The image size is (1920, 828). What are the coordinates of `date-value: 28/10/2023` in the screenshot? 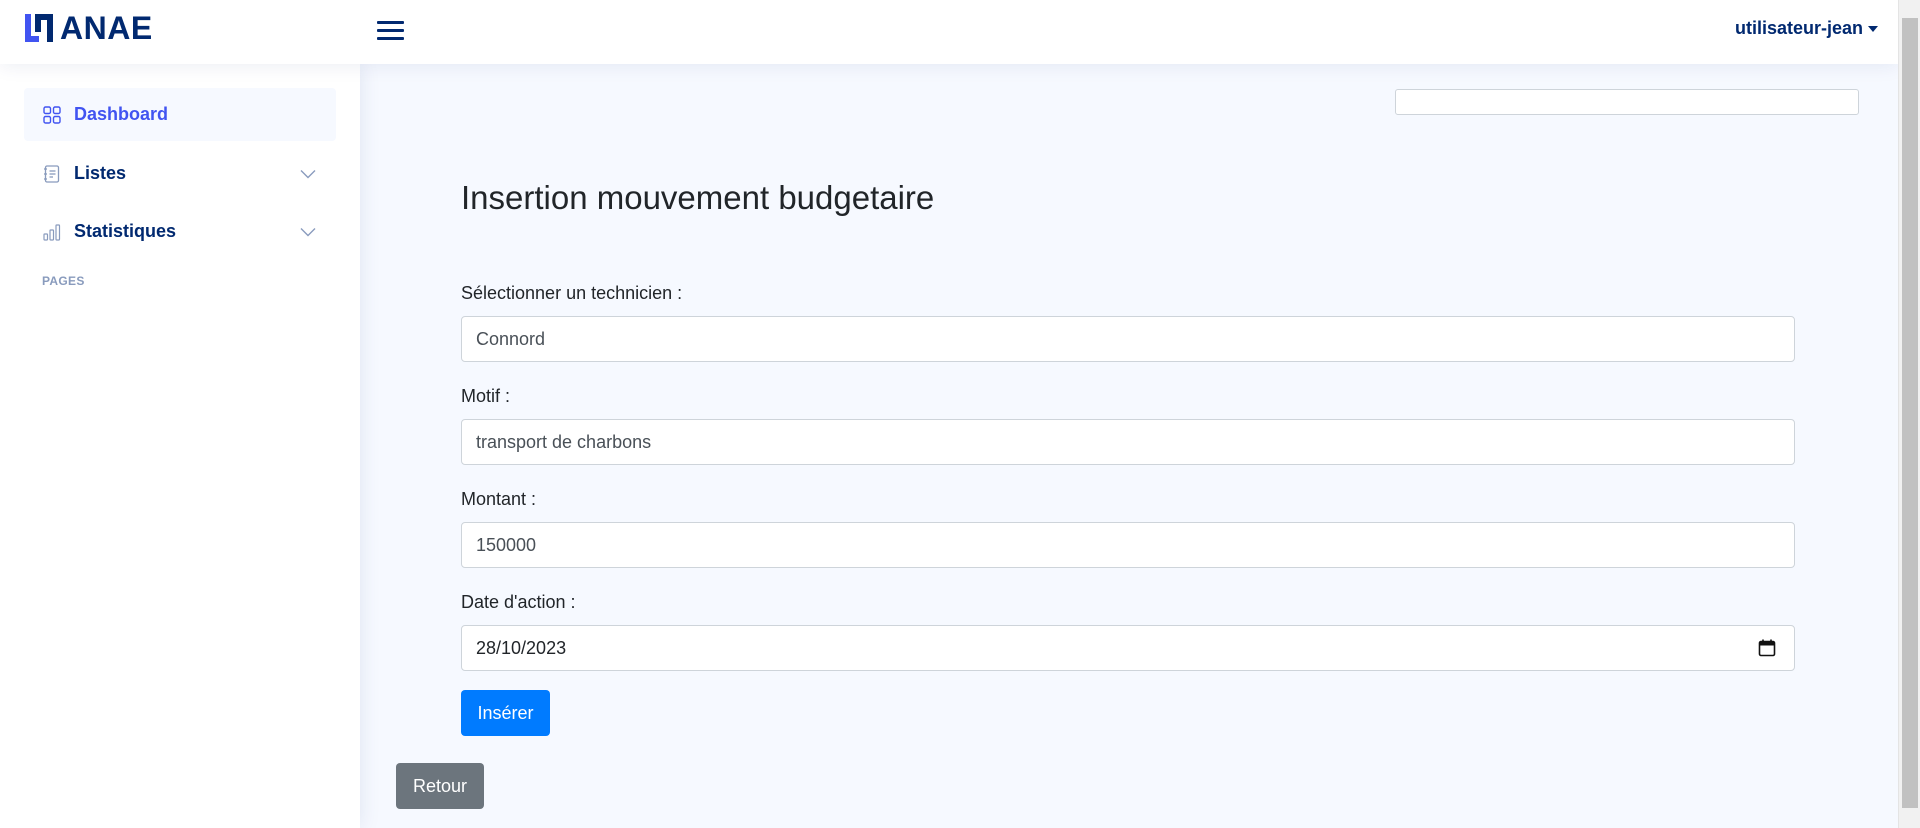 It's located at (521, 647).